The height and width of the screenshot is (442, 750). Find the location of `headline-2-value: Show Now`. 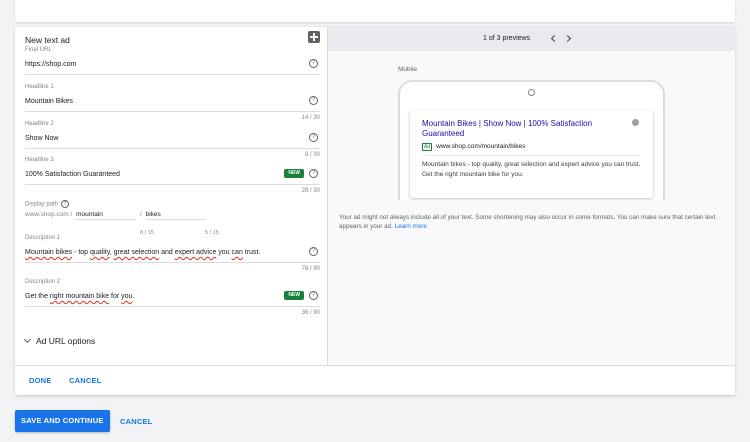

headline-2-value: Show Now is located at coordinates (41, 138).